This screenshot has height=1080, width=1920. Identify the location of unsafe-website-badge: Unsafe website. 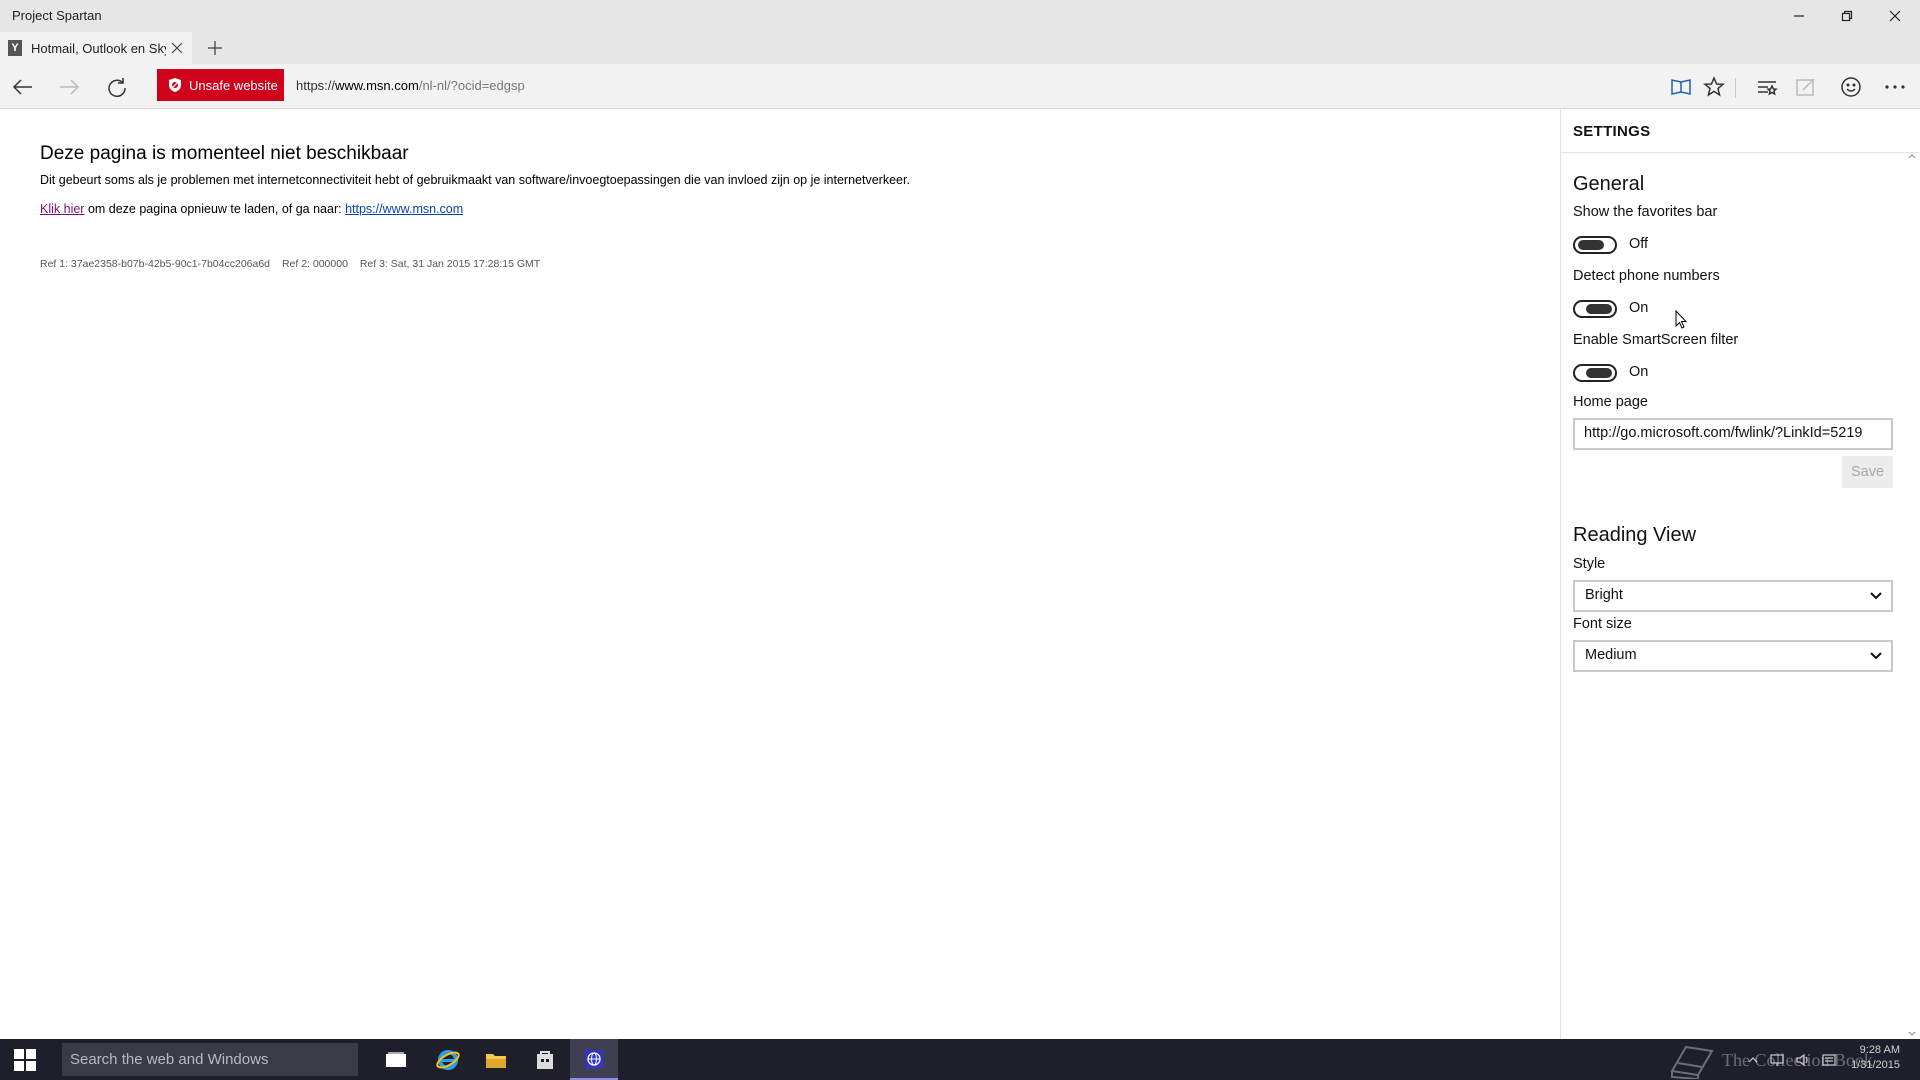
(220, 85).